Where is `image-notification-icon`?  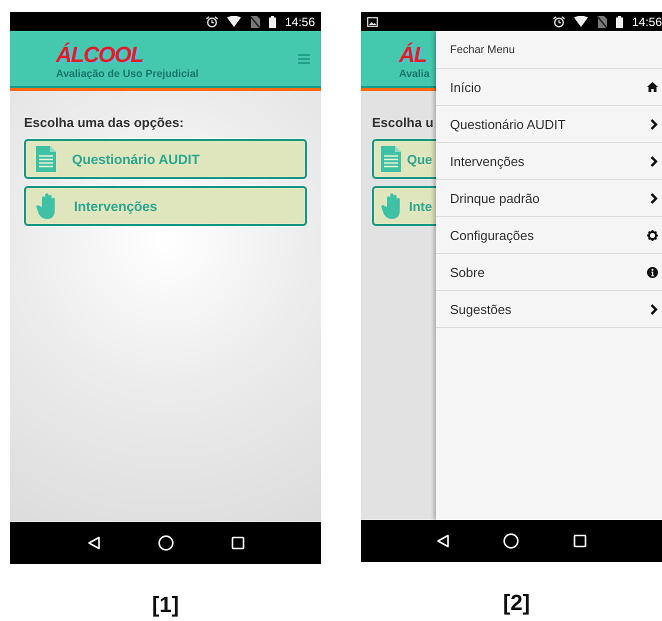 image-notification-icon is located at coordinates (372, 21).